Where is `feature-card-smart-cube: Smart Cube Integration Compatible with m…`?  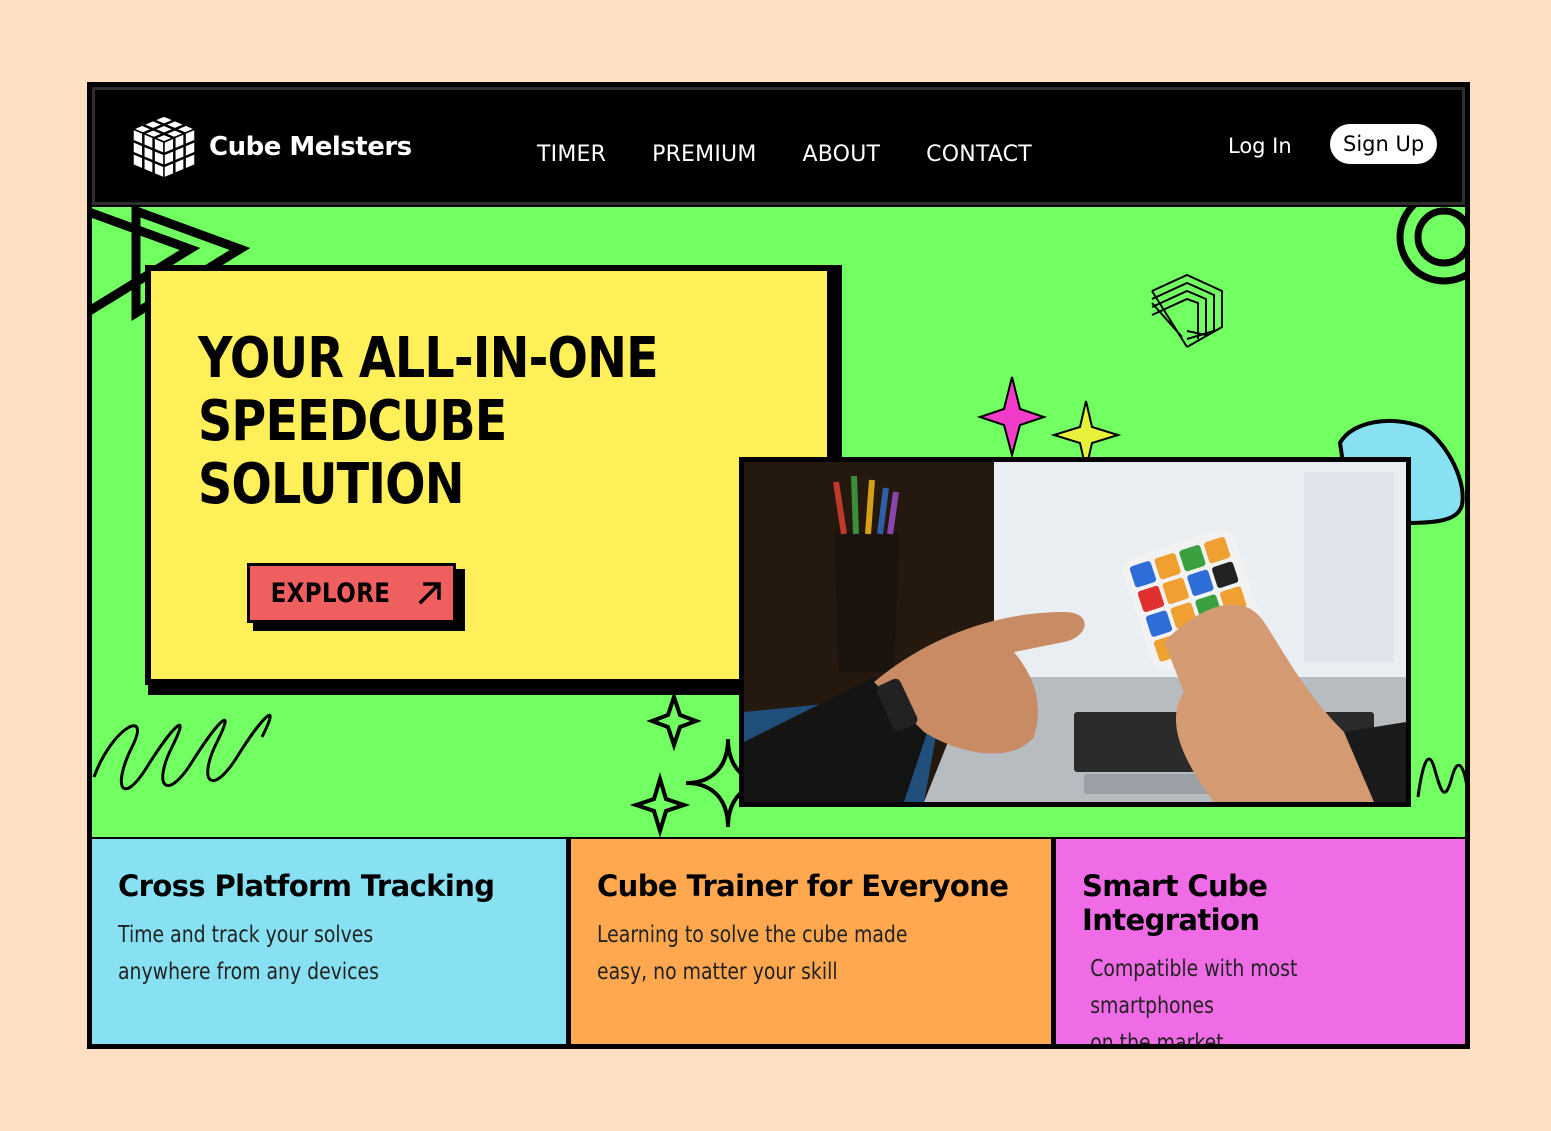
feature-card-smart-cube: Smart Cube Integration Compatible with m… is located at coordinates (1260, 941).